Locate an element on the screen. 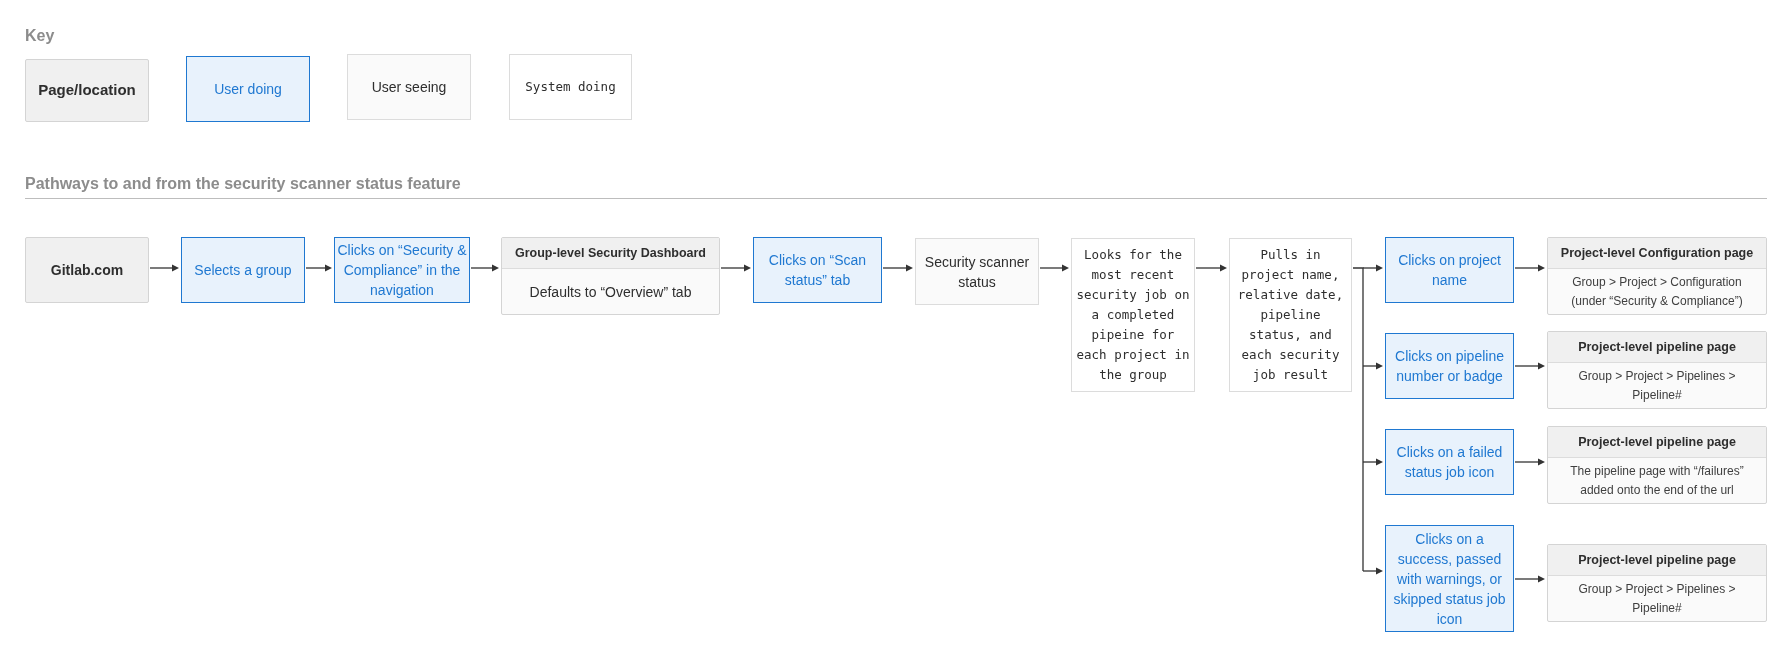 Image resolution: width=1792 pixels, height=657 pixels. page-node: Gitlab.com is located at coordinates (87, 270).